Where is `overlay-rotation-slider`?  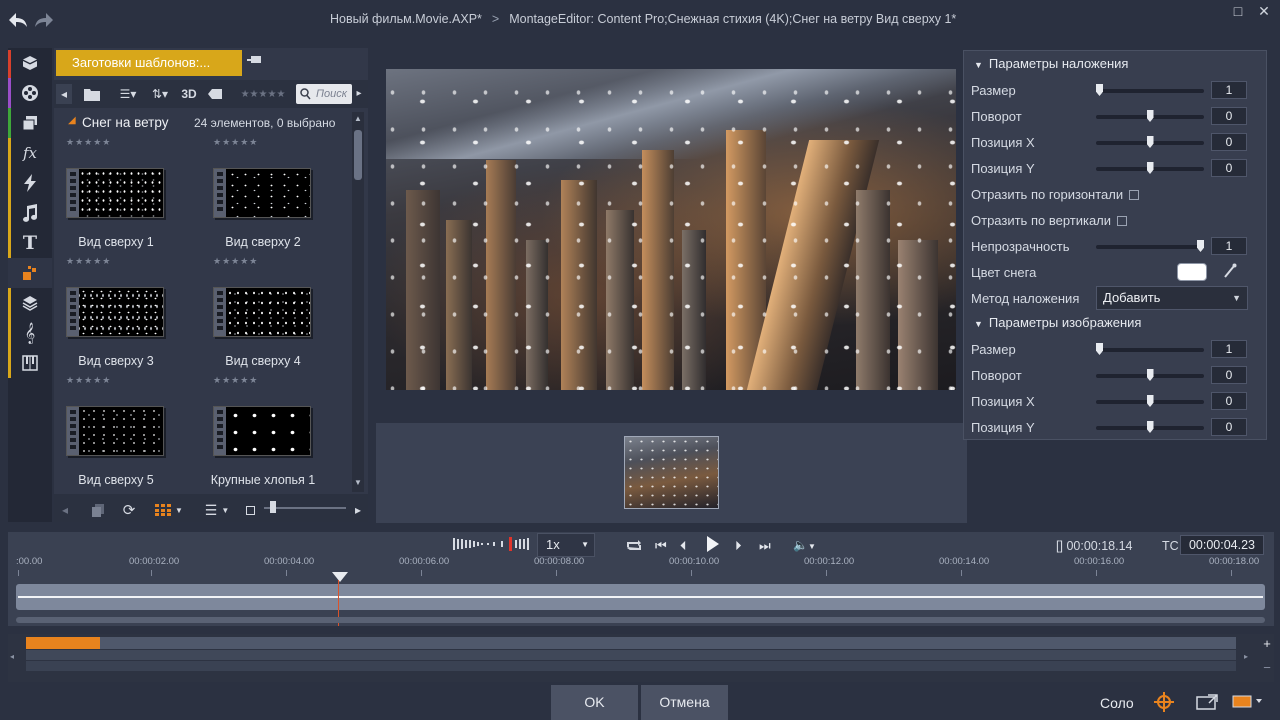
overlay-rotation-slider is located at coordinates (1150, 116).